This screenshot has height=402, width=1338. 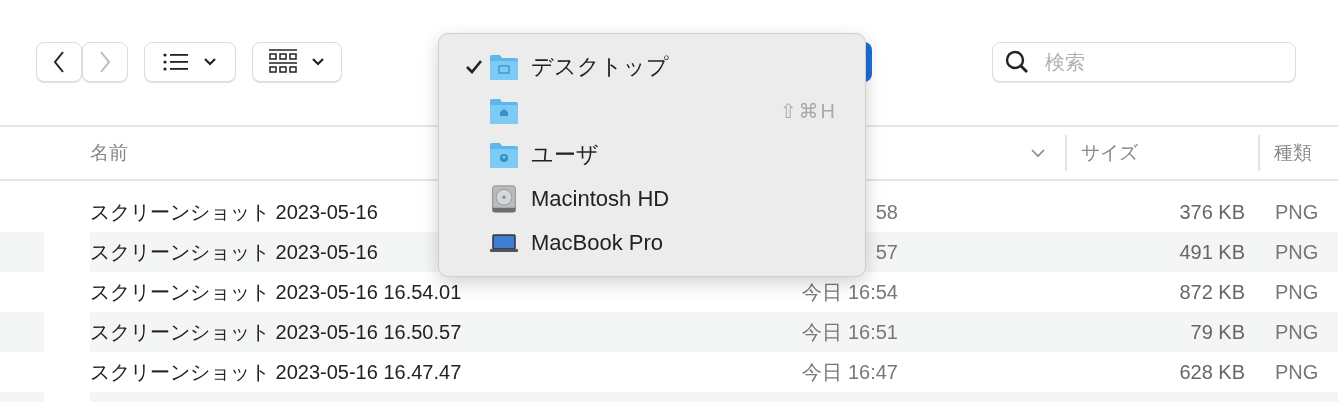 What do you see at coordinates (276, 372) in the screenshot?
I see `file-name: スクリーンショット 2023-05-16 16.47.47` at bounding box center [276, 372].